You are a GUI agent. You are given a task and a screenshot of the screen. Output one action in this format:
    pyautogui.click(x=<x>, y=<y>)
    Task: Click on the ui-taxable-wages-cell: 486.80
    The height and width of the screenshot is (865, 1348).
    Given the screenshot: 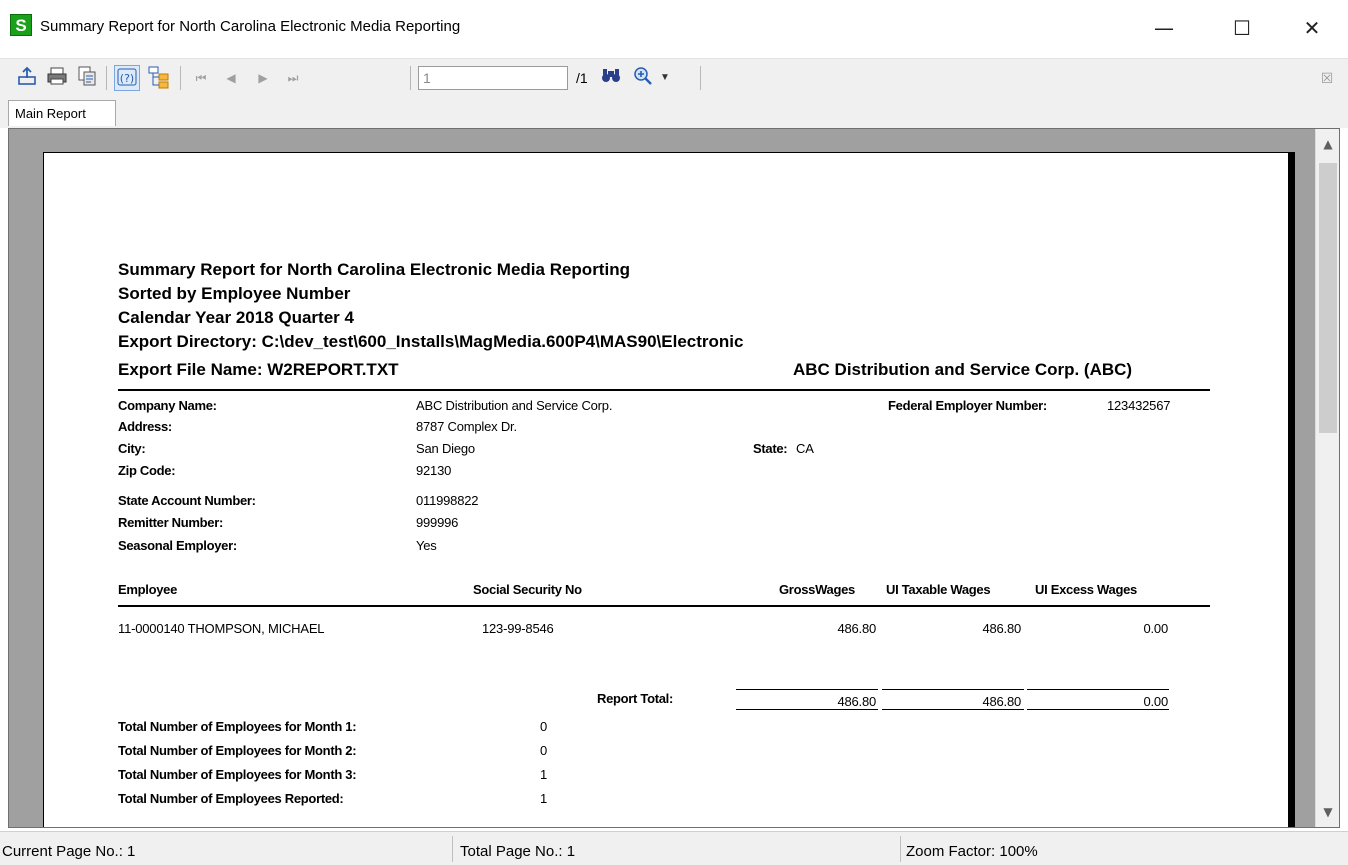 What is the action you would take?
    pyautogui.click(x=1001, y=628)
    